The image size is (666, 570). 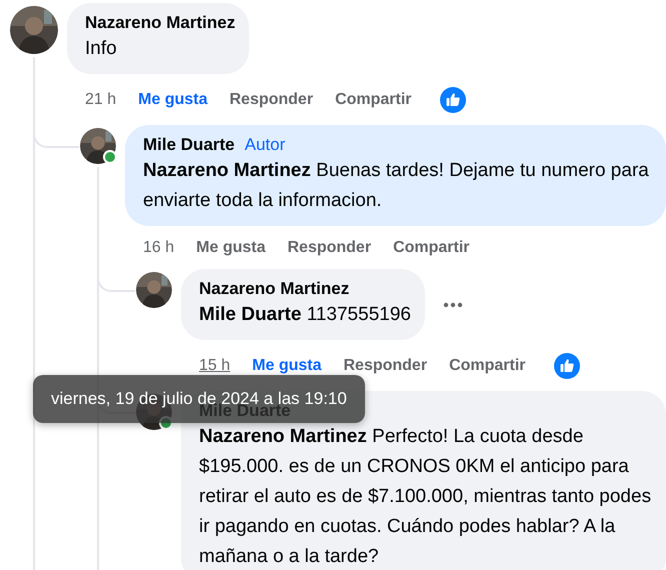 I want to click on author-name: Mile Duarte, so click(x=189, y=145).